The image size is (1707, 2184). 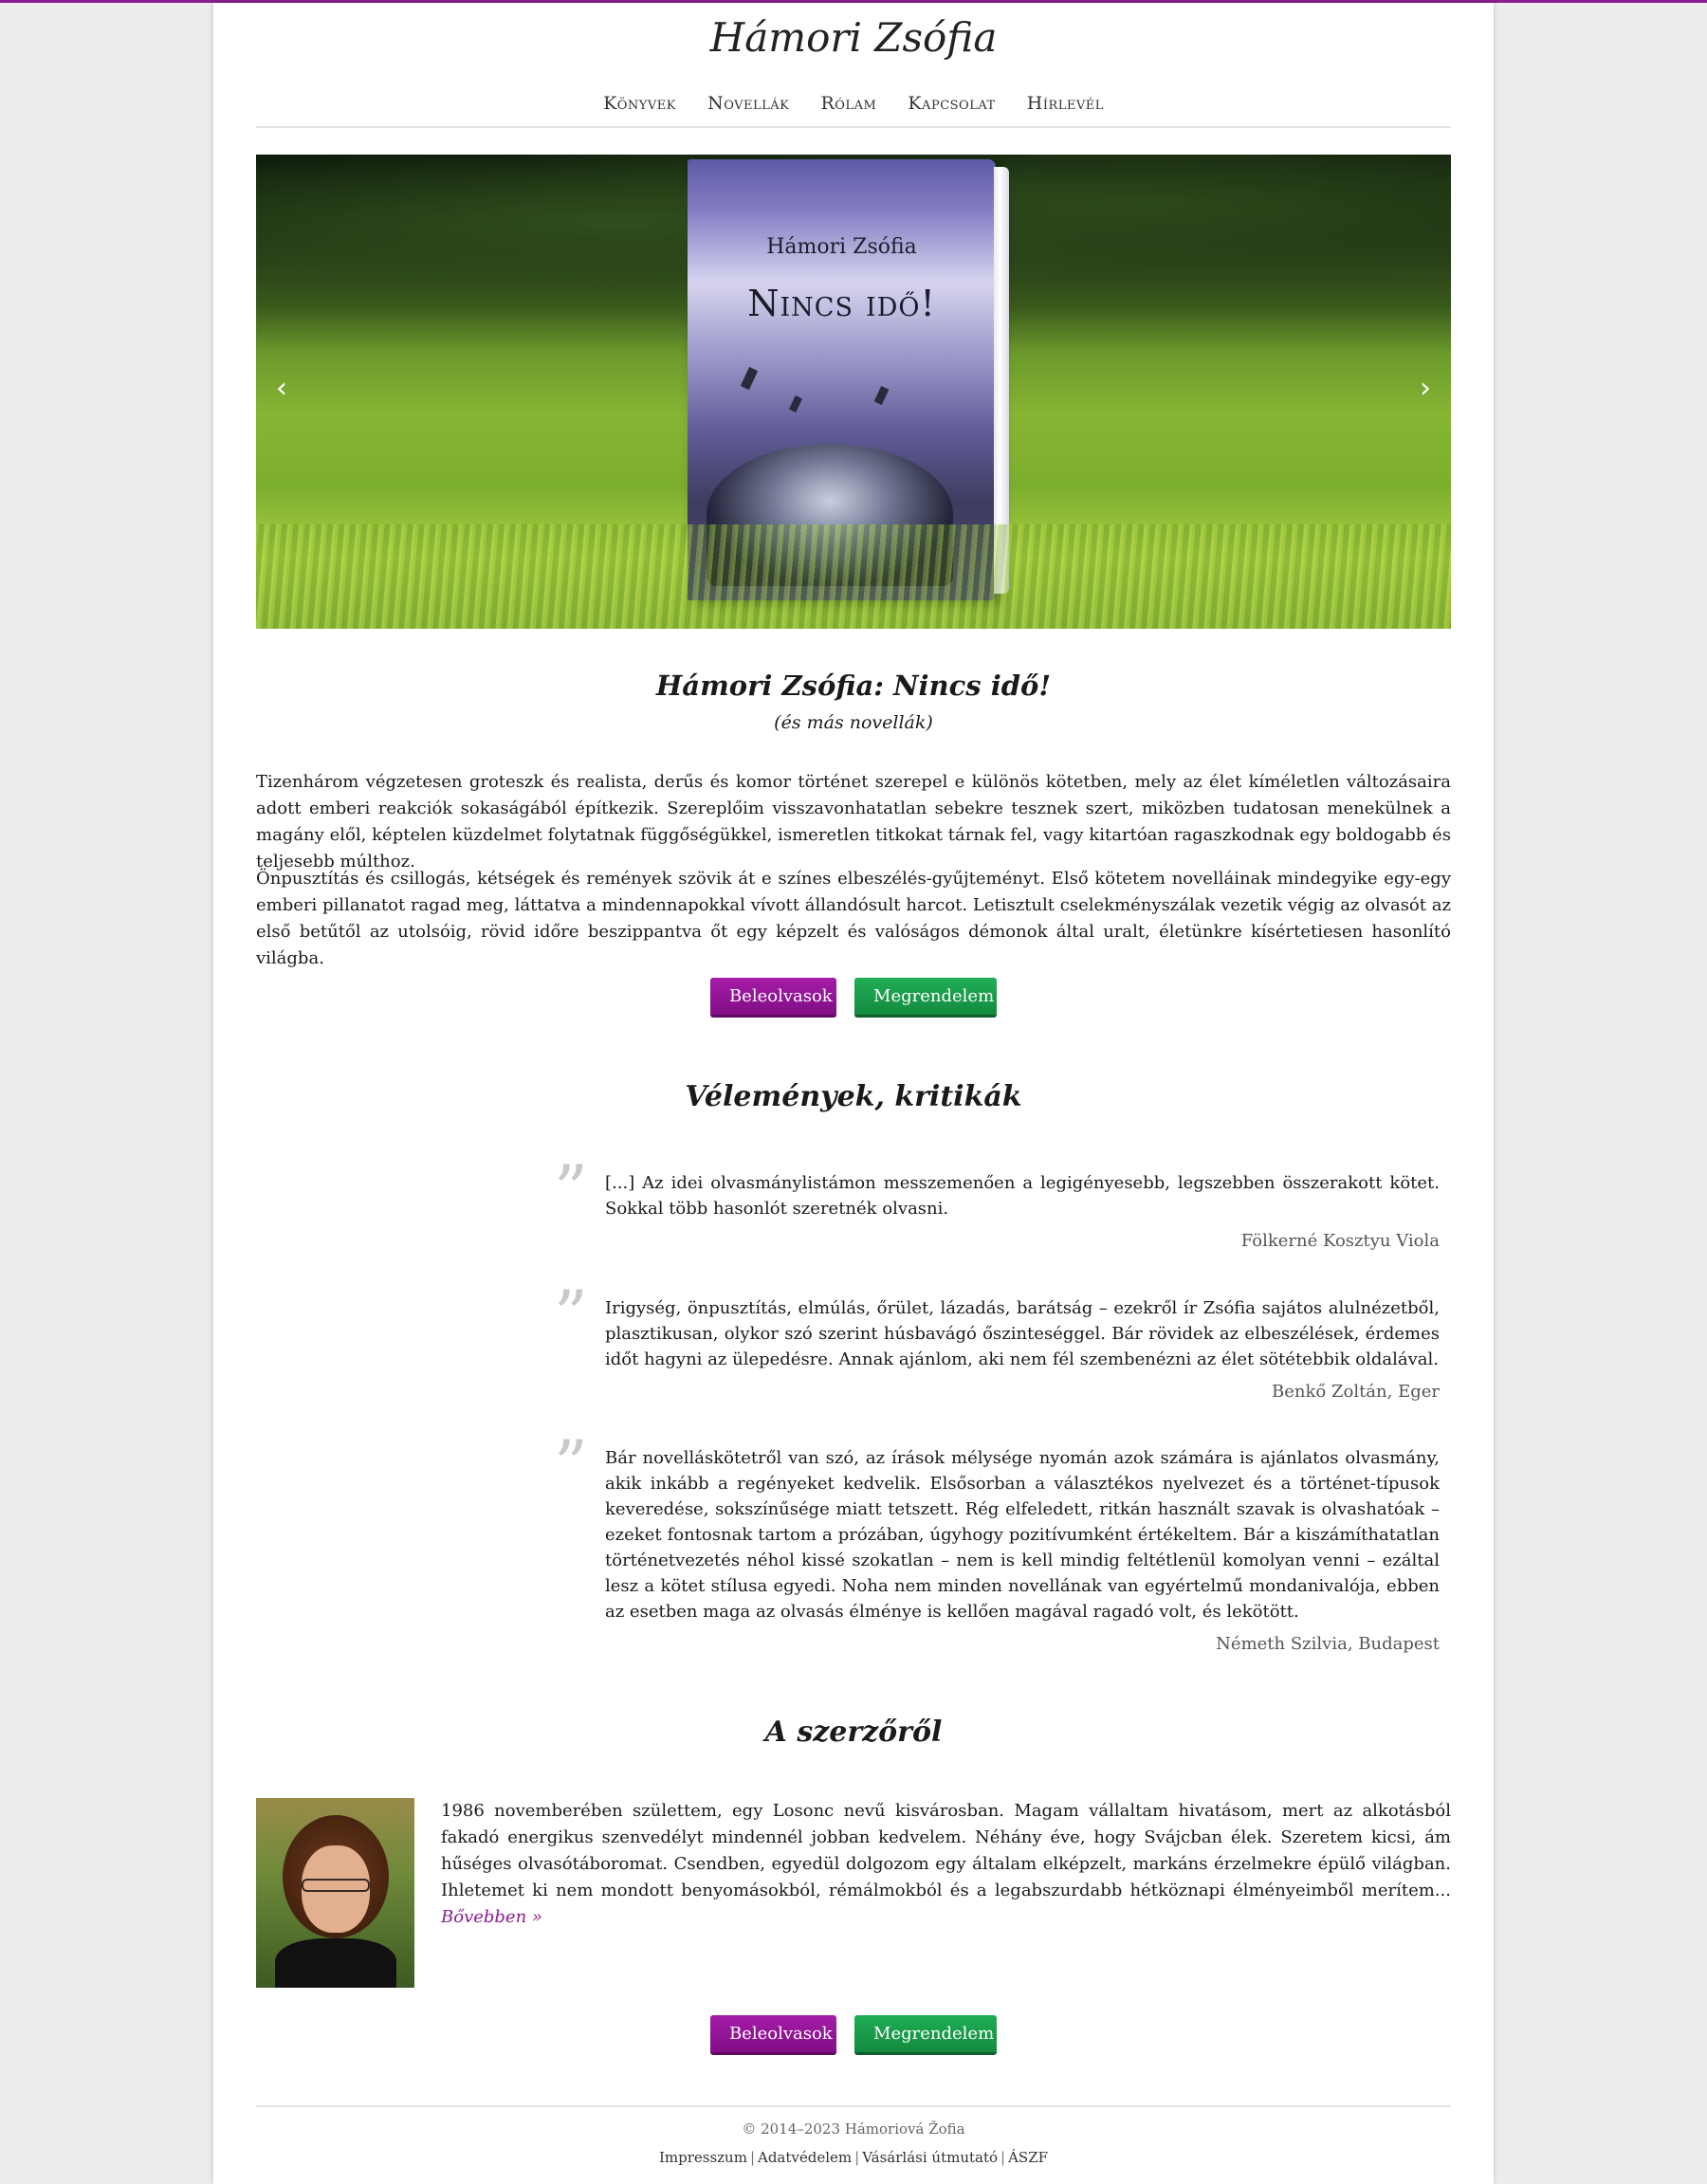 What do you see at coordinates (336, 1885) in the screenshot?
I see `photo-glasses` at bounding box center [336, 1885].